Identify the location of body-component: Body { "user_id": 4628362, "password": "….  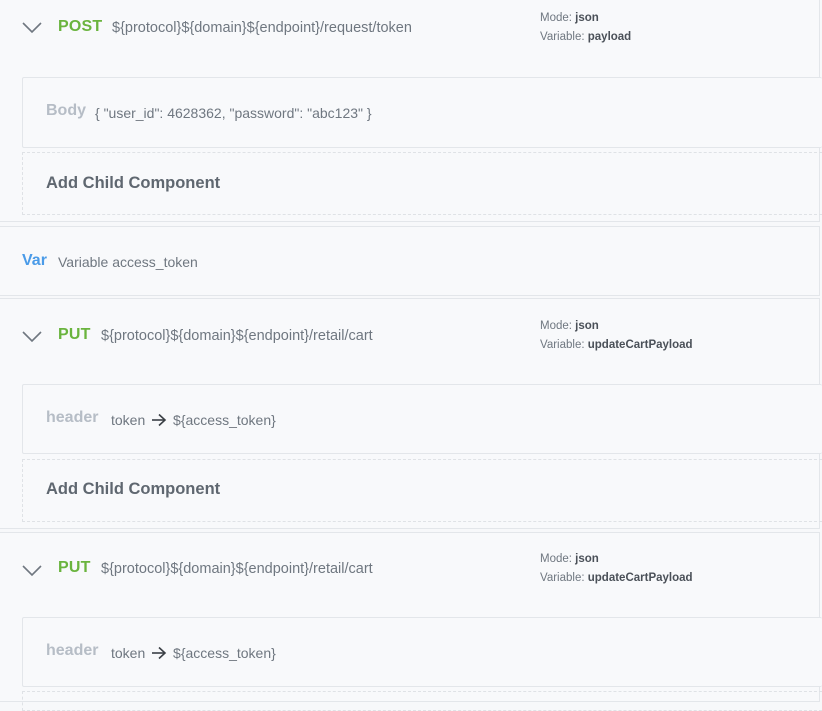
(422, 112).